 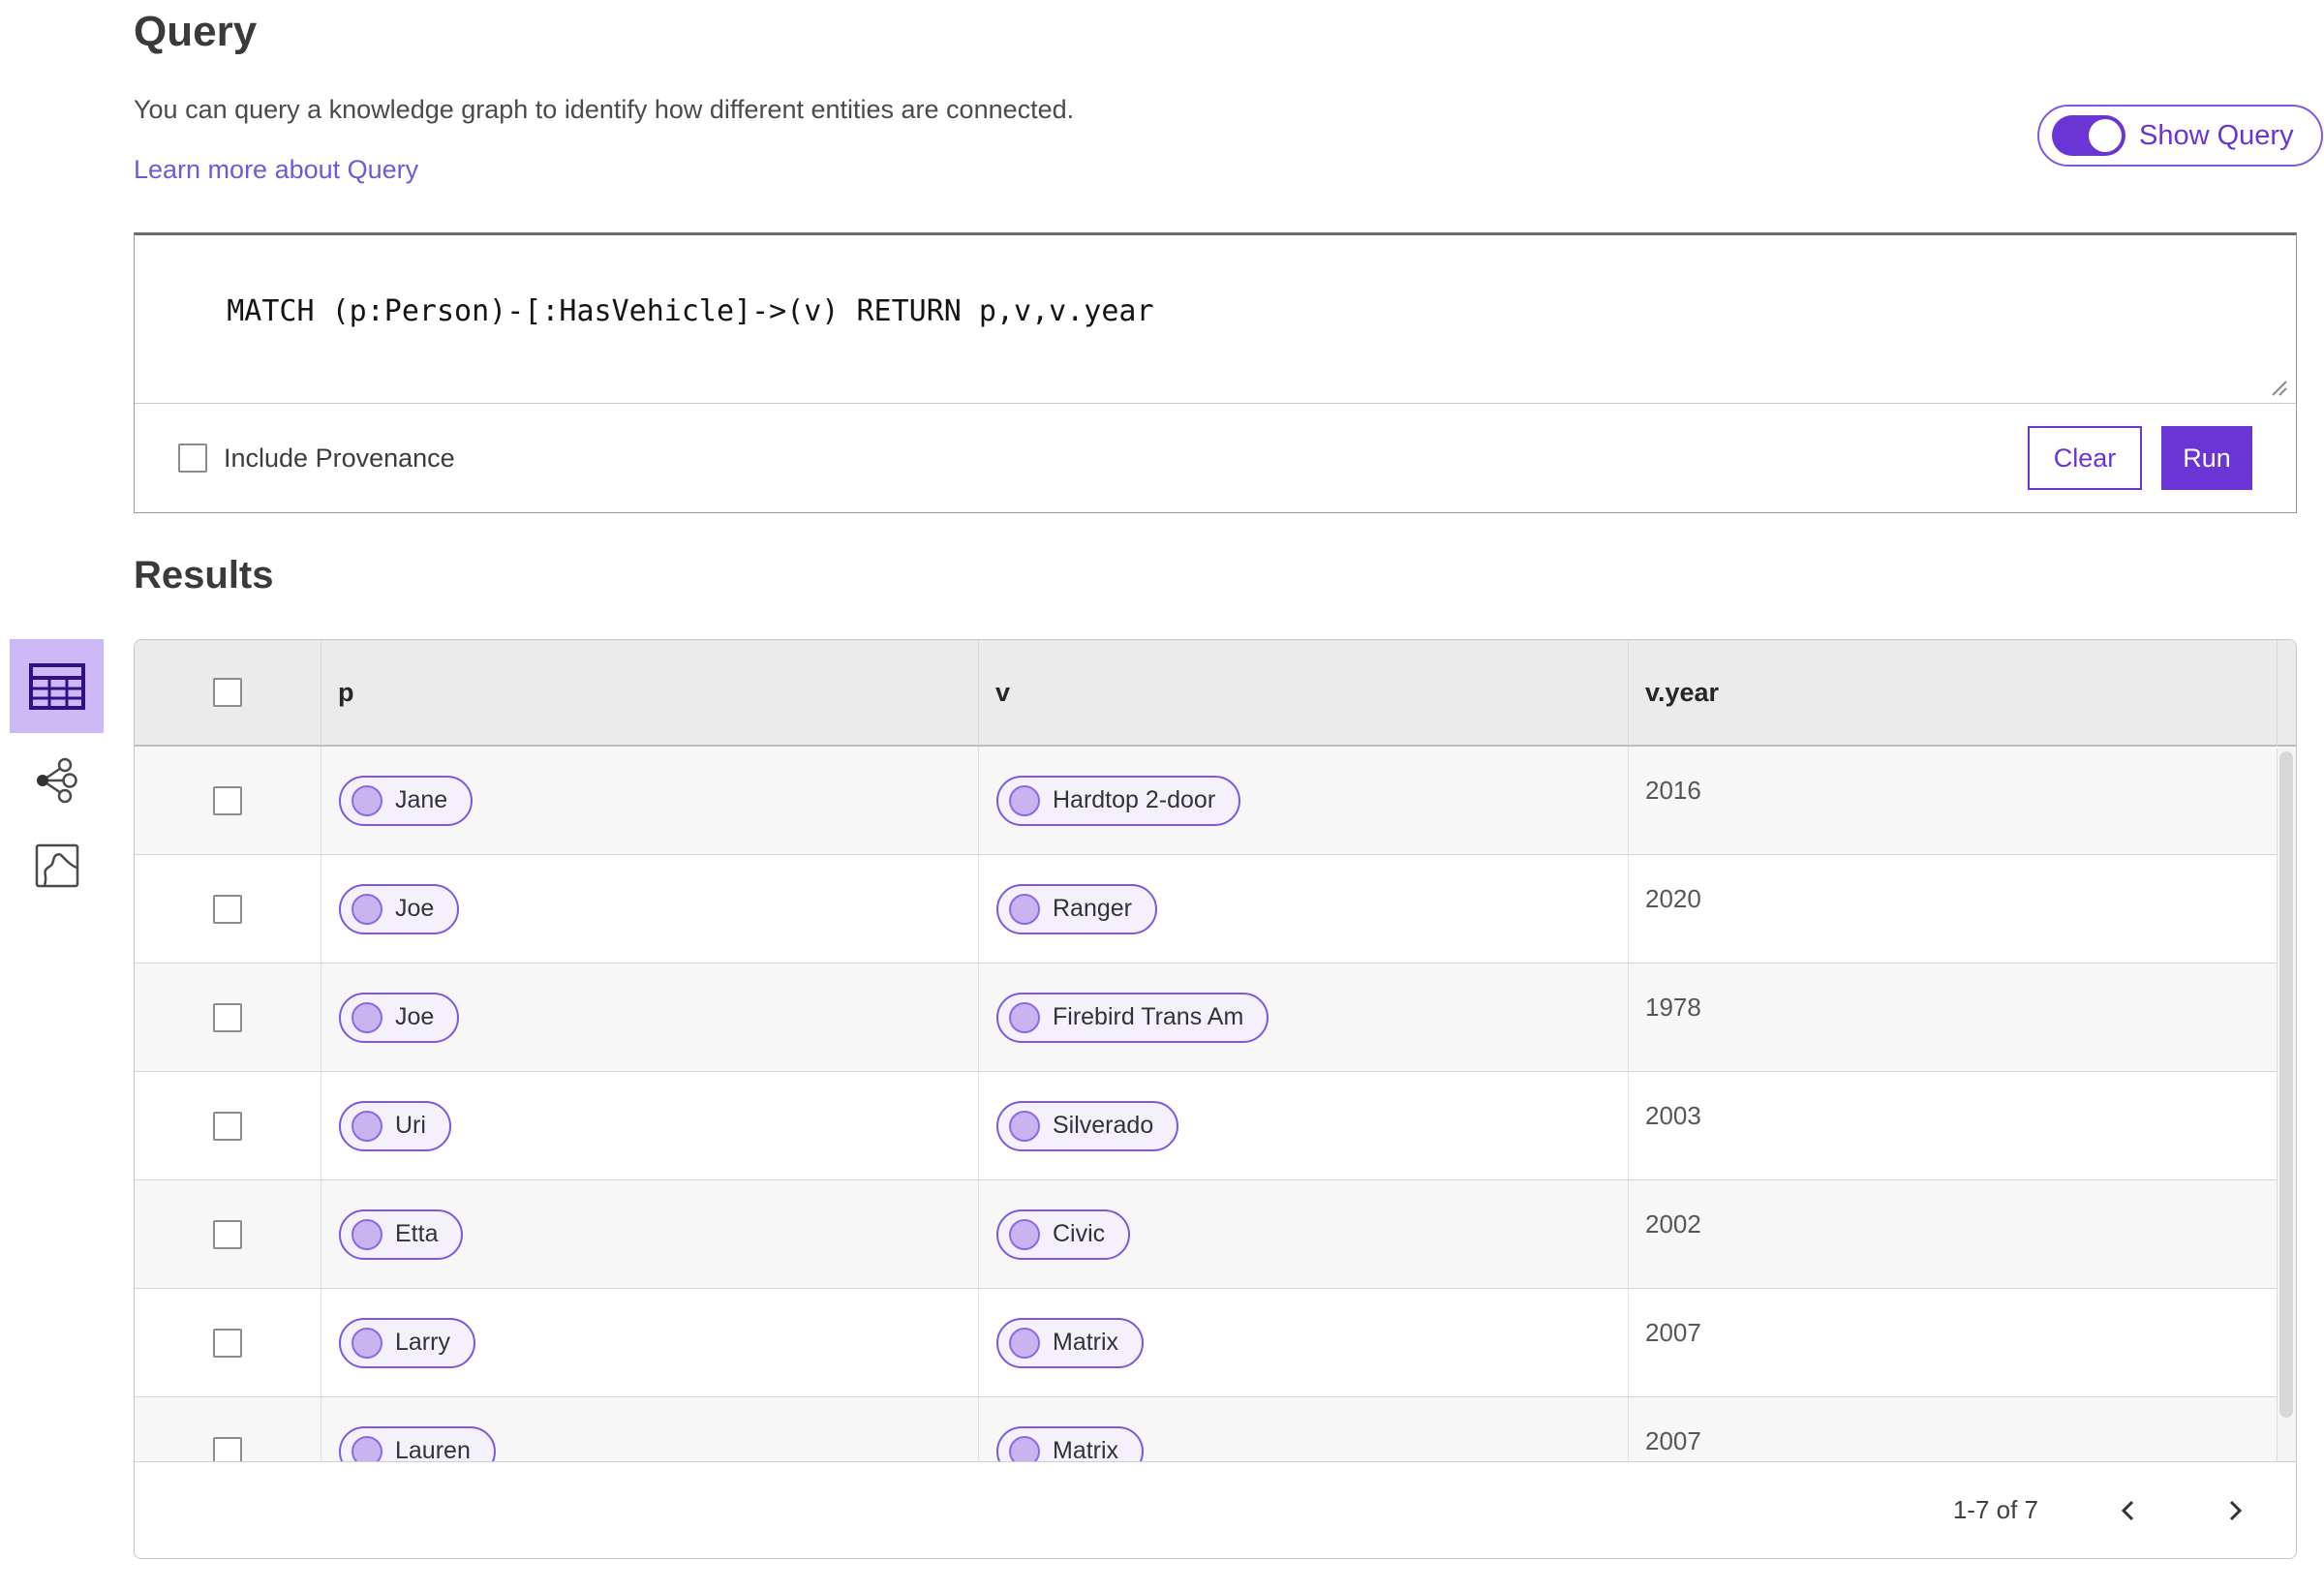 What do you see at coordinates (2278, 386) in the screenshot?
I see `resize-handle-icon` at bounding box center [2278, 386].